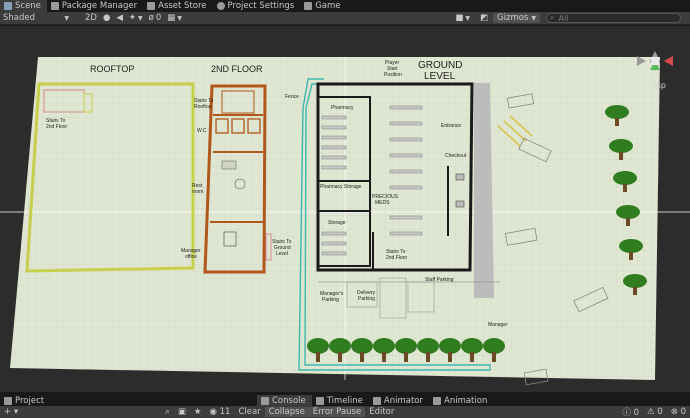  What do you see at coordinates (683, 412) in the screenshot?
I see `error-count: 0` at bounding box center [683, 412].